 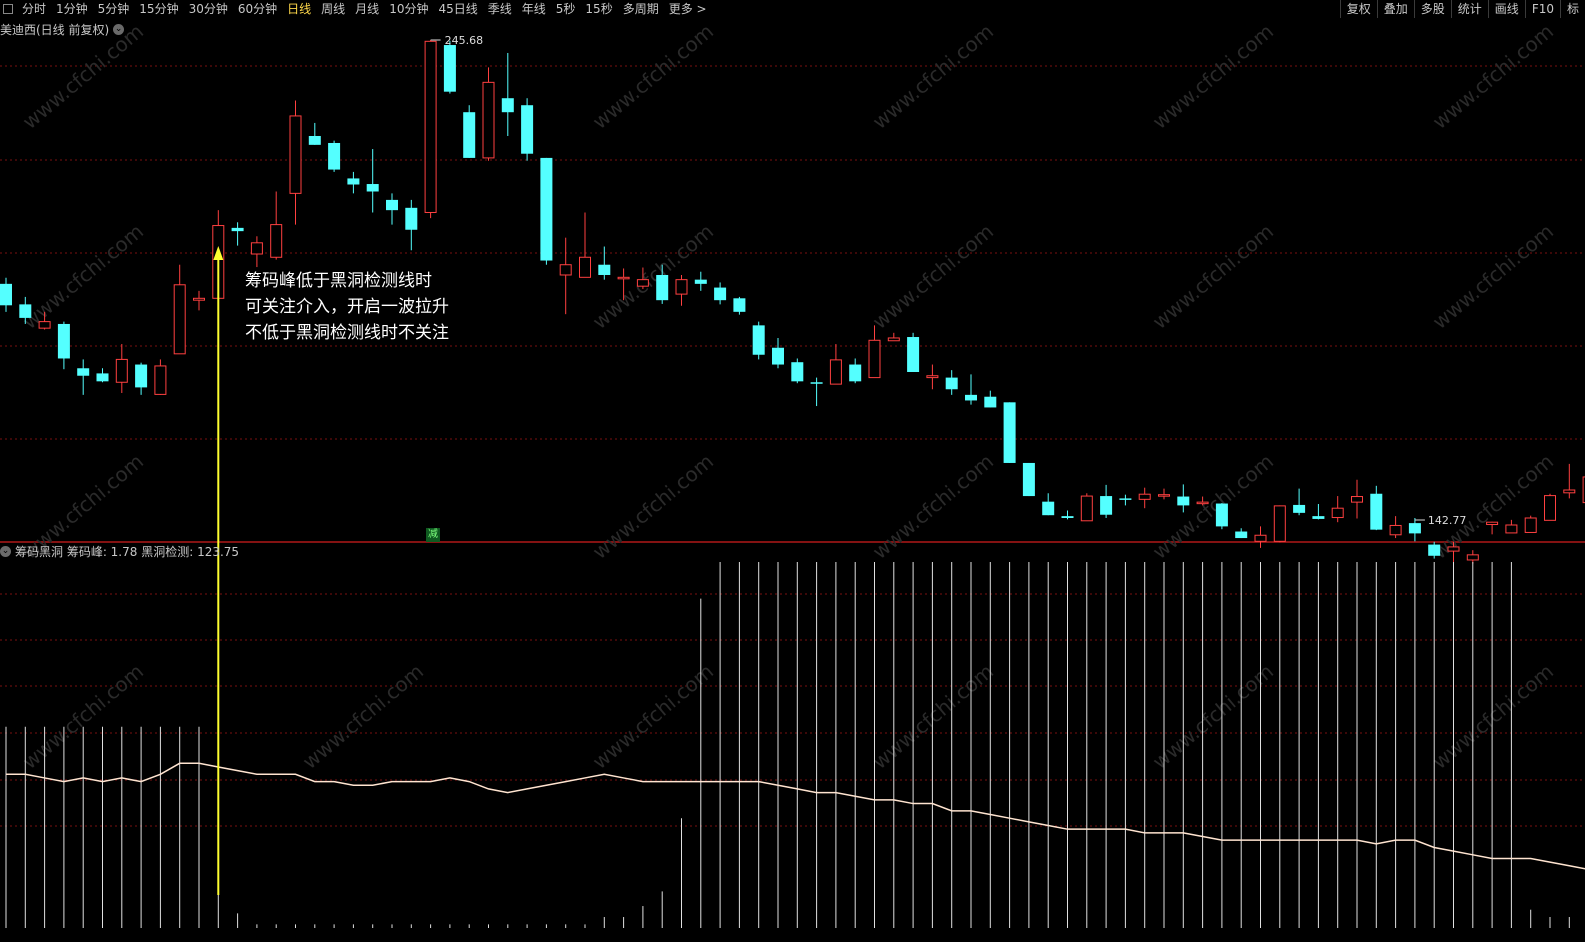 I want to click on black-hole-line, so click(x=795, y=816).